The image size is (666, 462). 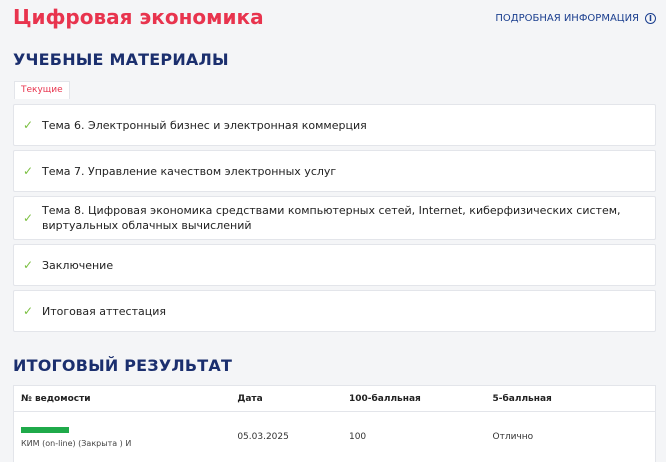 I want to click on progress-bar, so click(x=45, y=429).